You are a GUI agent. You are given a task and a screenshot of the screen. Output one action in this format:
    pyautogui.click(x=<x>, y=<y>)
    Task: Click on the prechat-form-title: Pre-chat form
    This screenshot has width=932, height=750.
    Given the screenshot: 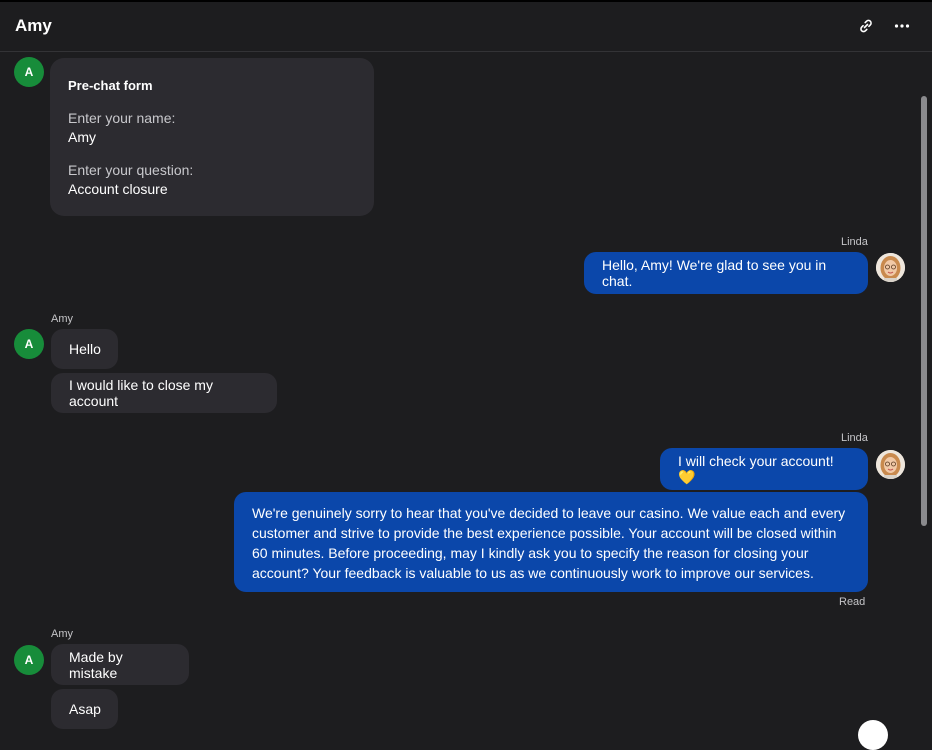 What is the action you would take?
    pyautogui.click(x=110, y=85)
    